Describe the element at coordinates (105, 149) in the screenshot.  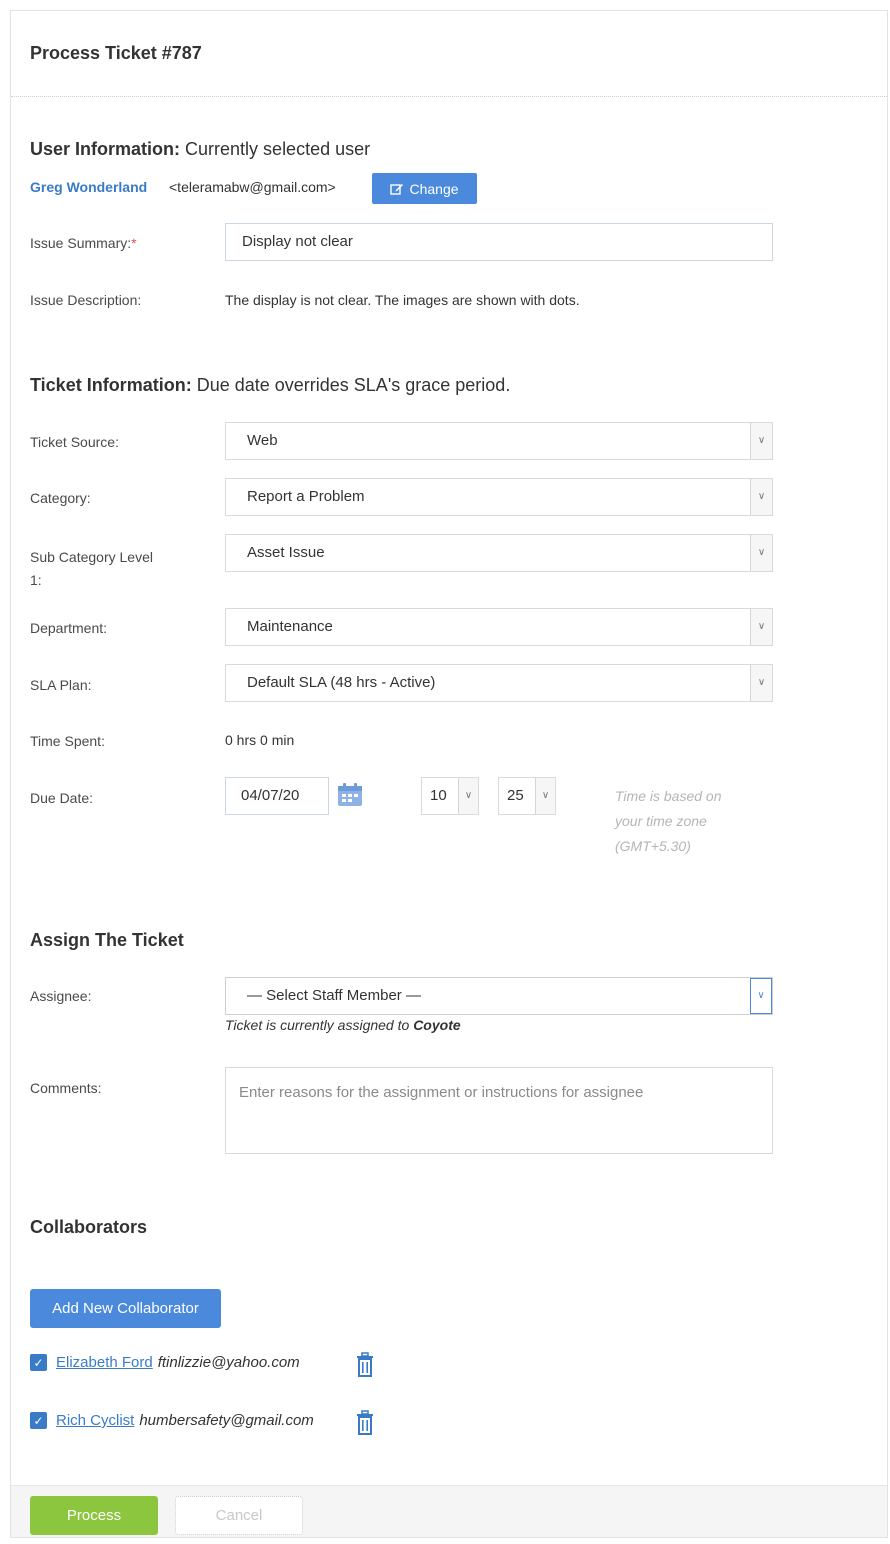
I see `user-info-heading-label: User Information:` at that location.